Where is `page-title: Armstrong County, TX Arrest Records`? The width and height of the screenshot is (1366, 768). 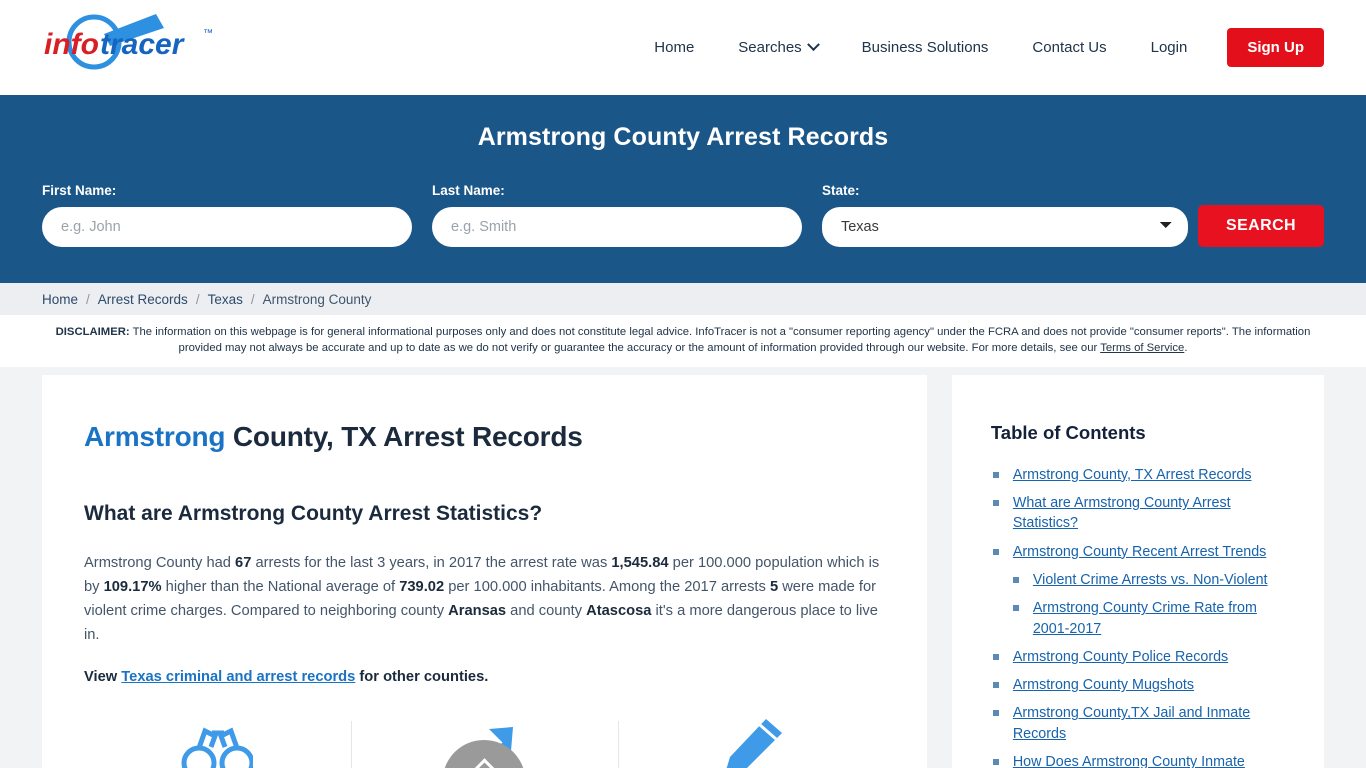
page-title: Armstrong County, TX Arrest Records is located at coordinates (484, 437).